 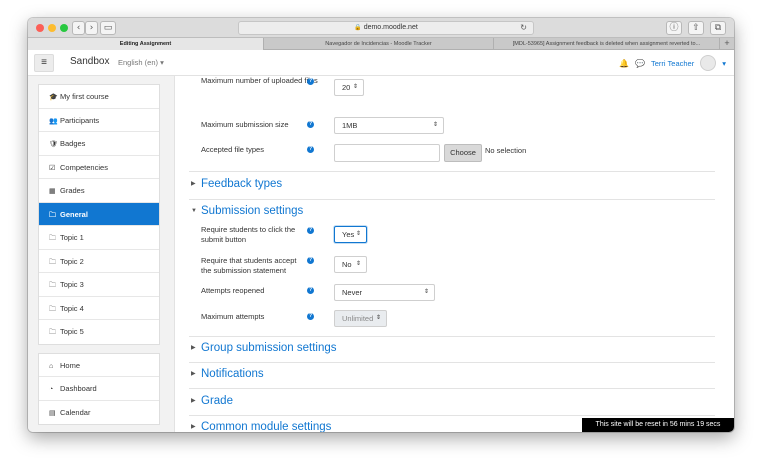 I want to click on section-common-module: ▶ Common module settings, so click(x=261, y=426).